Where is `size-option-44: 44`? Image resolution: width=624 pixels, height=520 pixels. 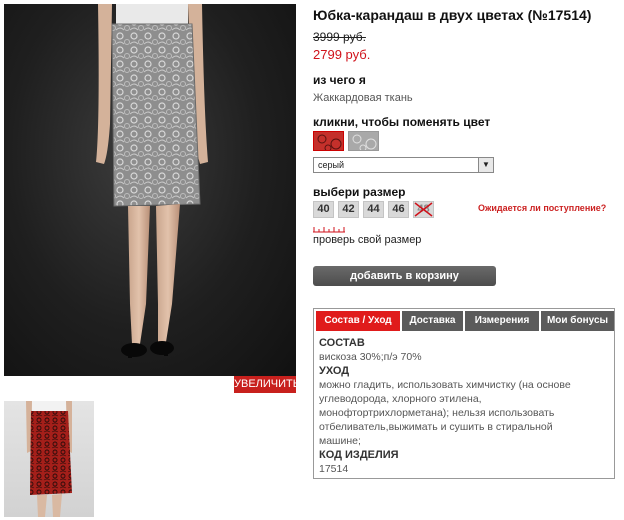
size-option-44: 44 is located at coordinates (373, 209).